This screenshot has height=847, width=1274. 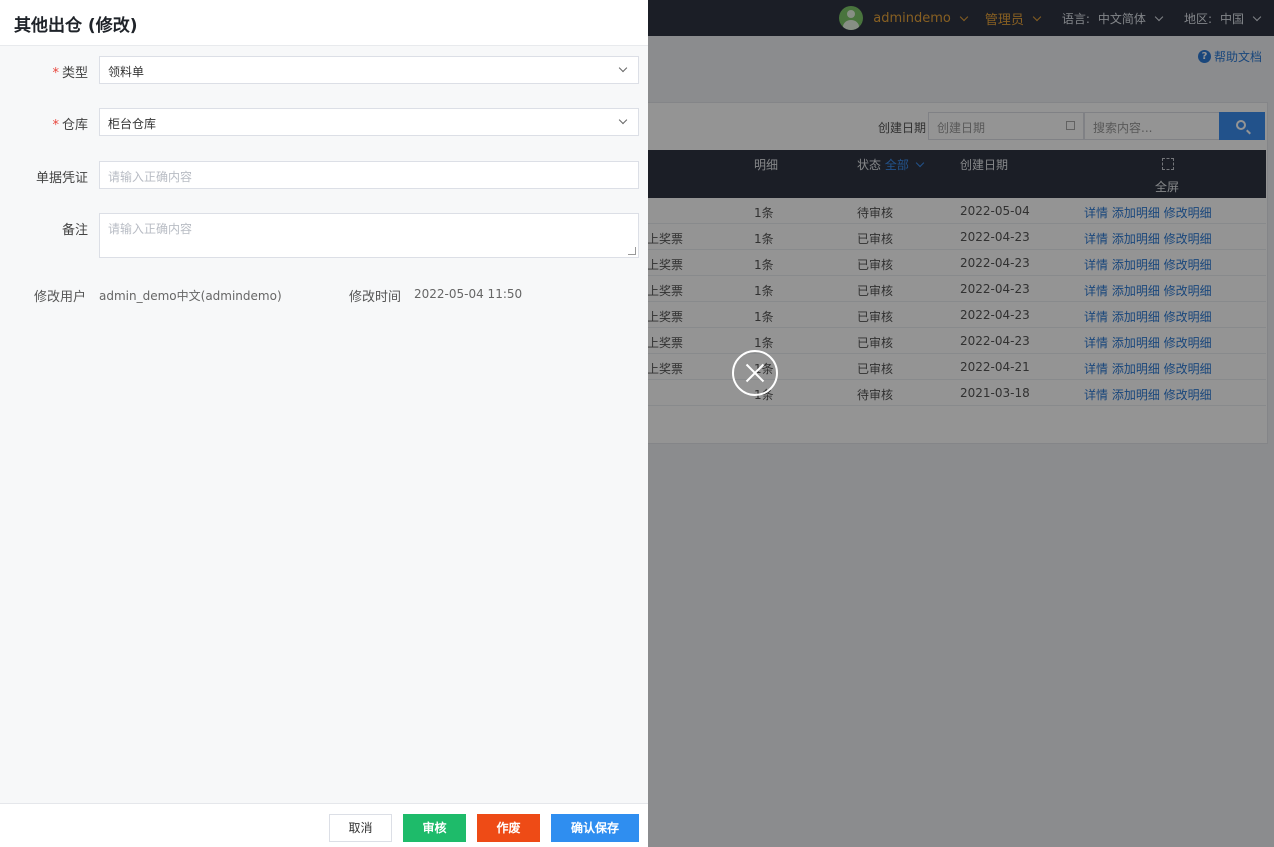 What do you see at coordinates (324, 23) in the screenshot?
I see `drawer-header: 其他出仓 (修改)` at bounding box center [324, 23].